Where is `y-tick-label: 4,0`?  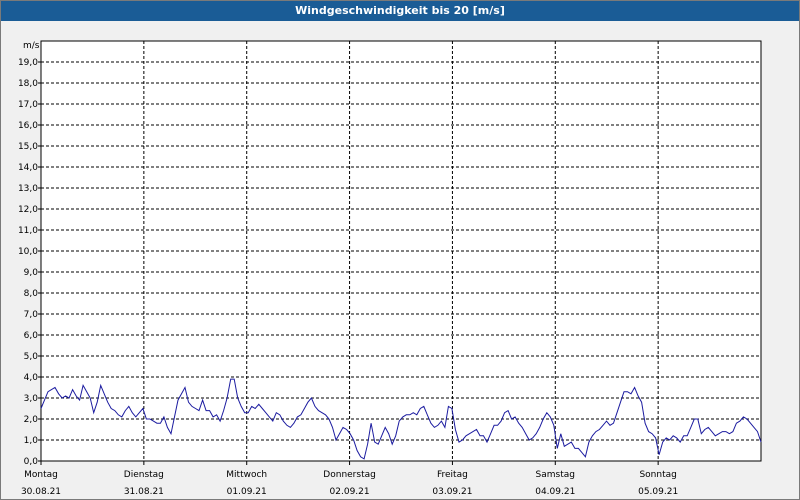
y-tick-label: 4,0 is located at coordinates (31, 378).